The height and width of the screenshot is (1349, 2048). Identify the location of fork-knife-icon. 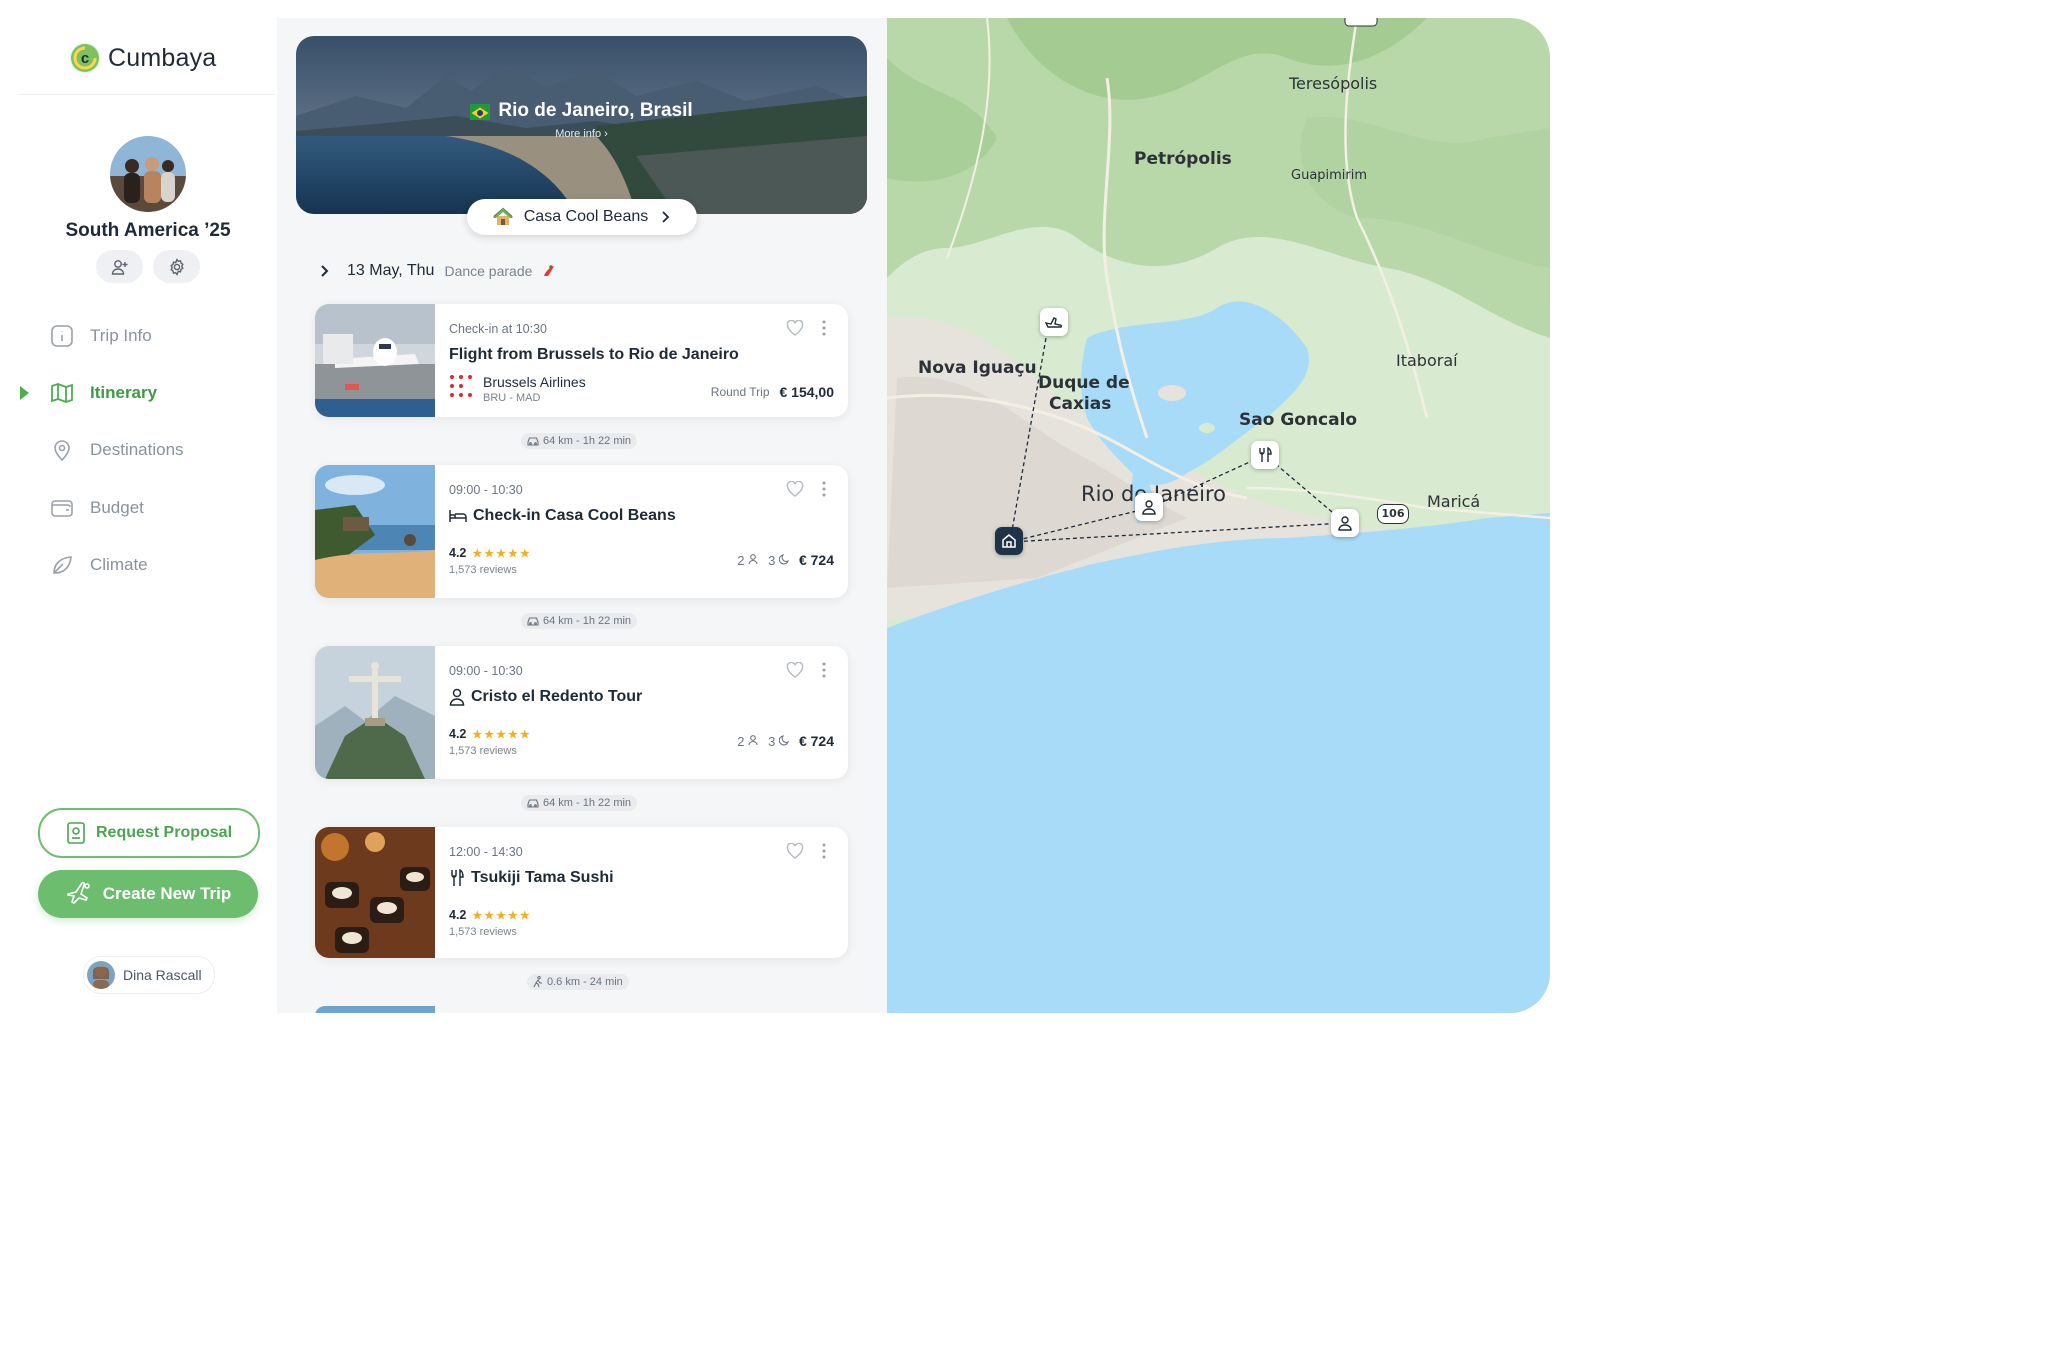
(457, 877).